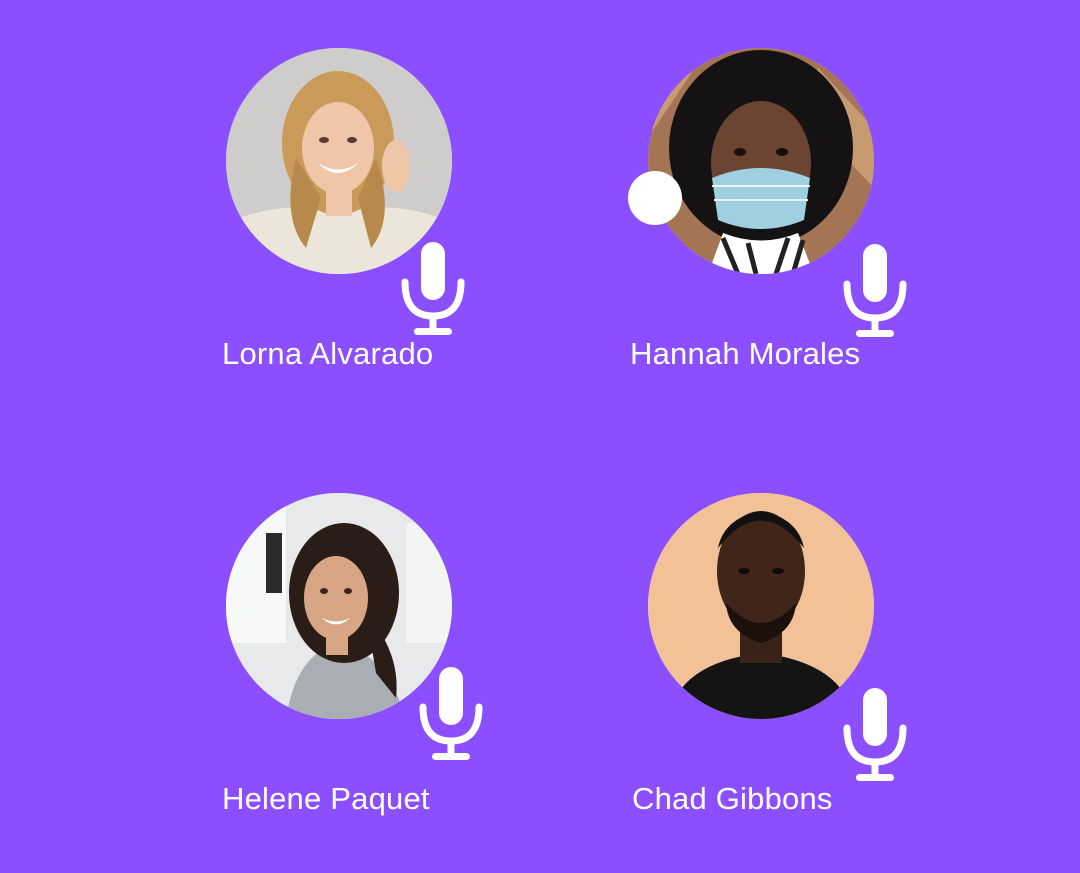 This screenshot has width=1080, height=873. What do you see at coordinates (655, 198) in the screenshot?
I see `speaking-indicator` at bounding box center [655, 198].